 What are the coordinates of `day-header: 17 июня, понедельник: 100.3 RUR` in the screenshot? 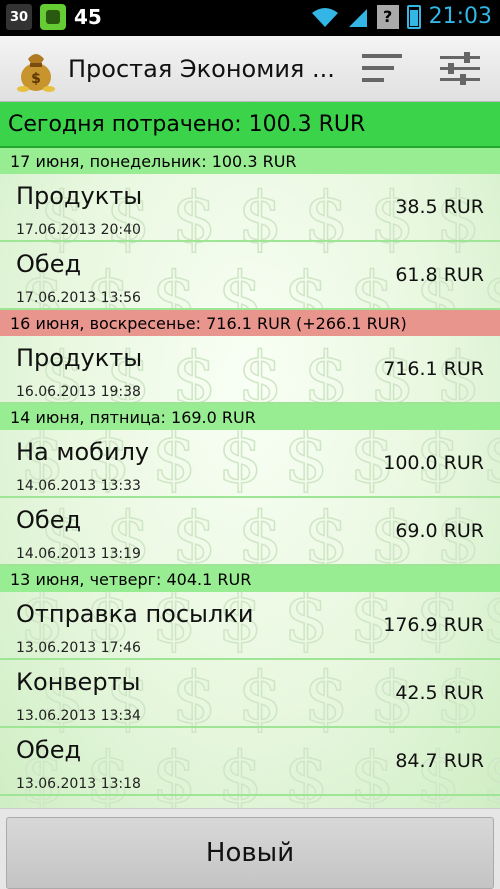 It's located at (250, 161).